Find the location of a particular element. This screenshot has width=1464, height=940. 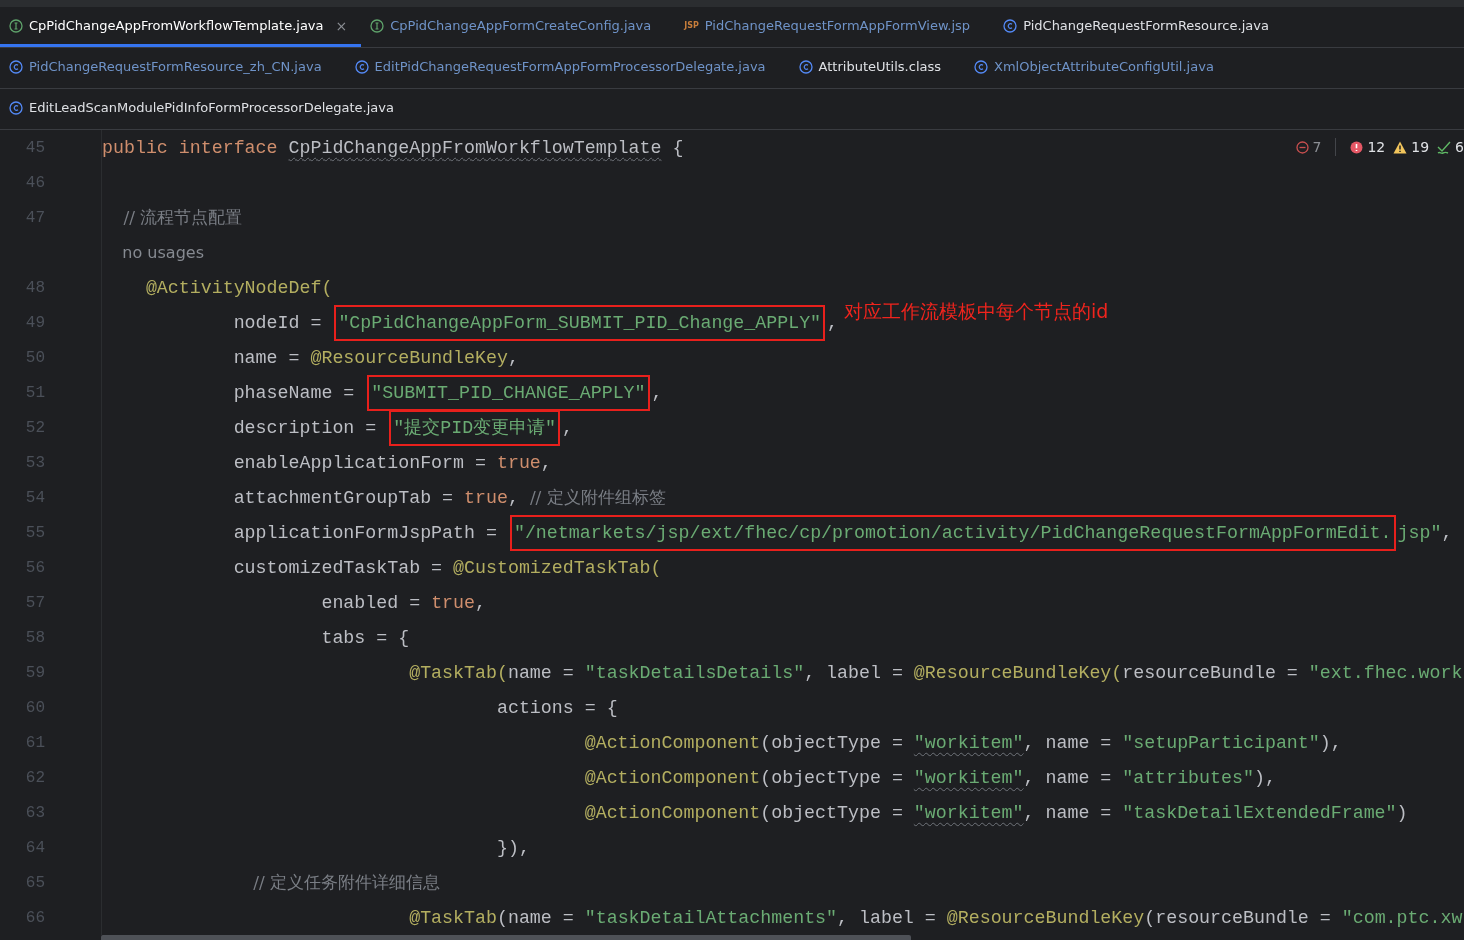

tab-label: PidChangeRequestFormAppFormView.jsp is located at coordinates (837, 25).